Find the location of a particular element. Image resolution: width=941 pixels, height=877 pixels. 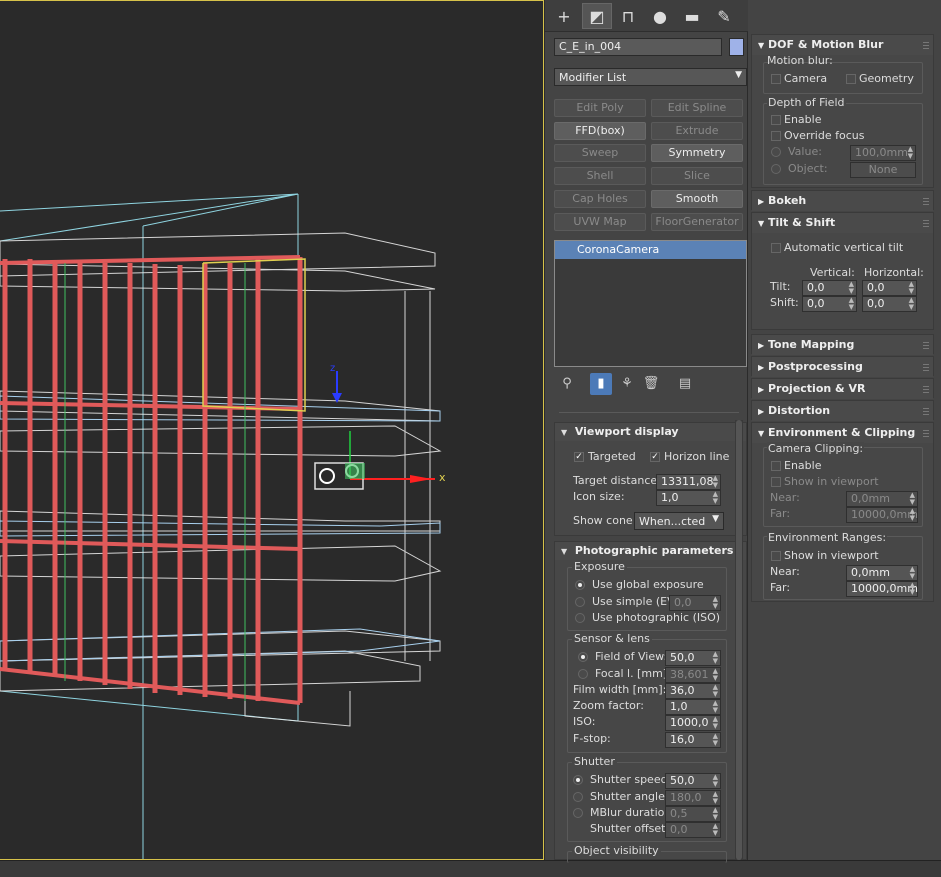

shutter-angle-radio is located at coordinates (578, 797).